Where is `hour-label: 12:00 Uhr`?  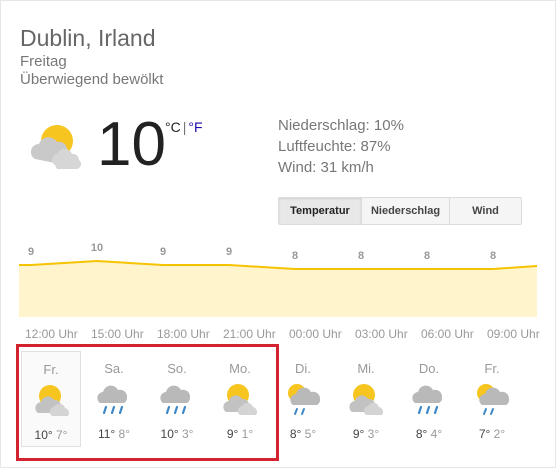
hour-label: 12:00 Uhr is located at coordinates (51, 334).